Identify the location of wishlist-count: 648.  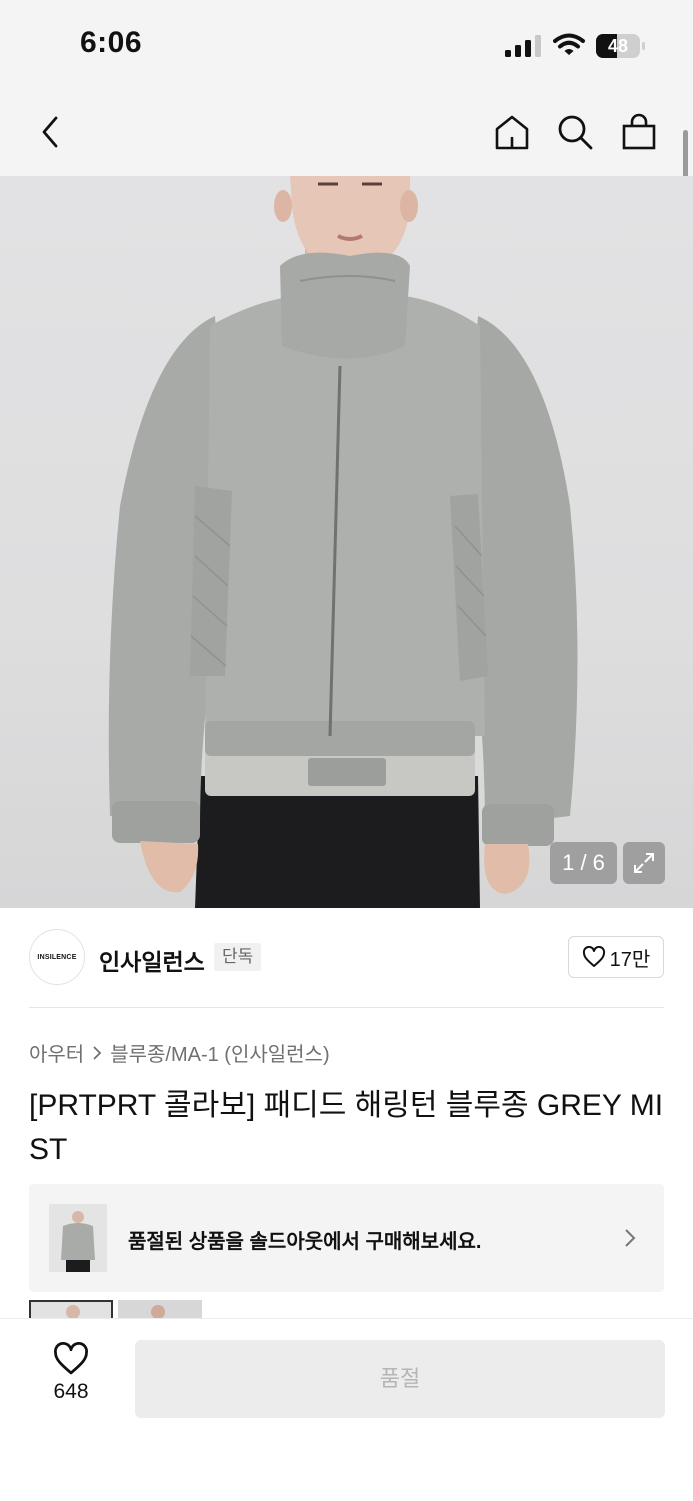
(71, 1391).